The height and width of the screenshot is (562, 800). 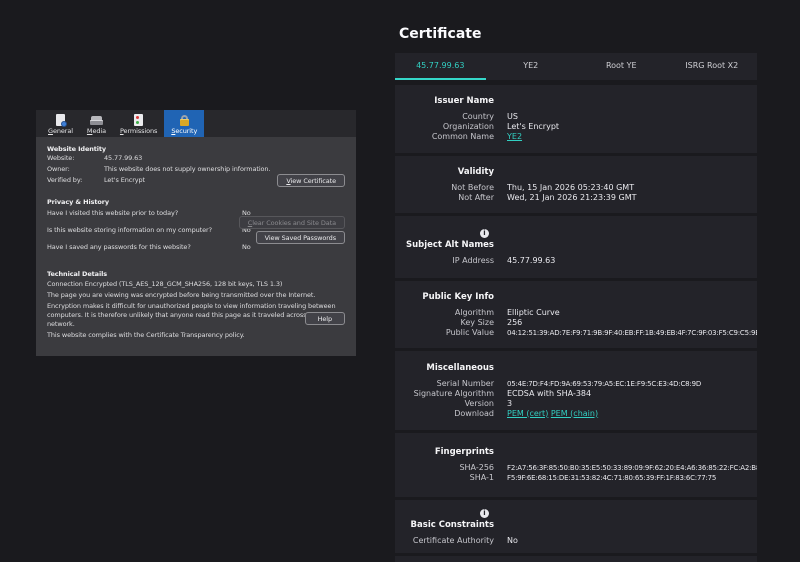 What do you see at coordinates (512, 116) in the screenshot?
I see `cert-field-value: US` at bounding box center [512, 116].